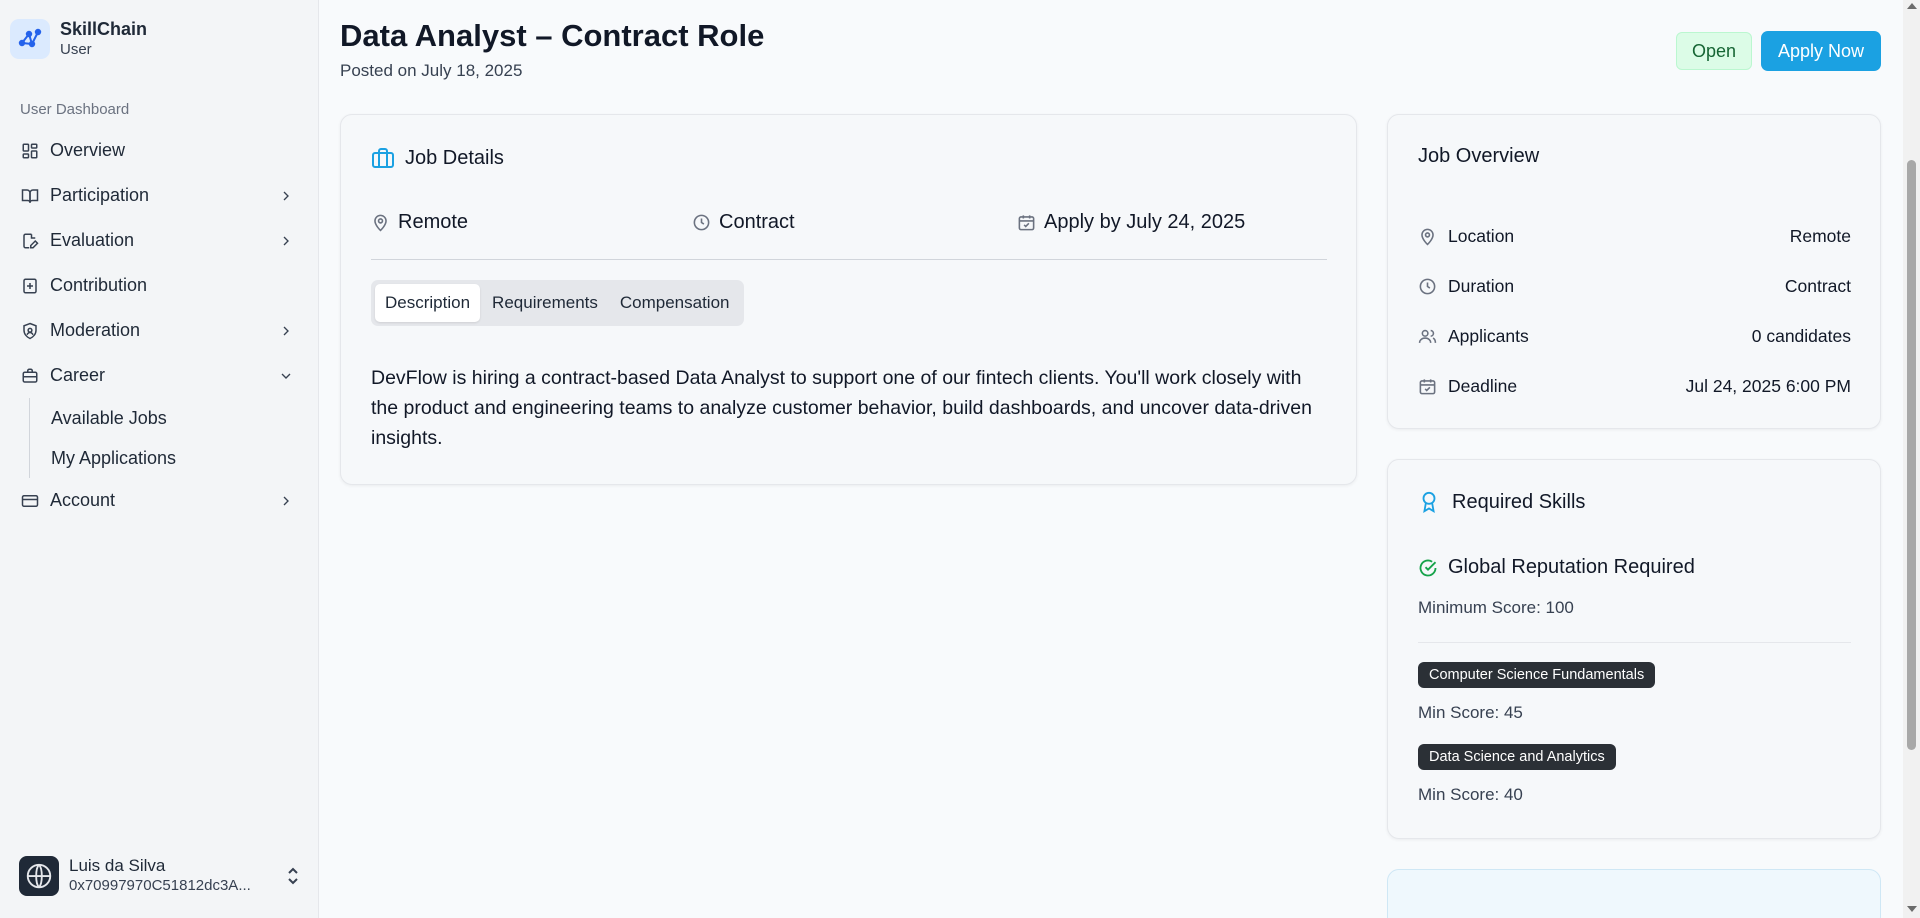 This screenshot has height=918, width=1920. Describe the element at coordinates (78, 375) in the screenshot. I see `sidebar-item-label: Career` at that location.